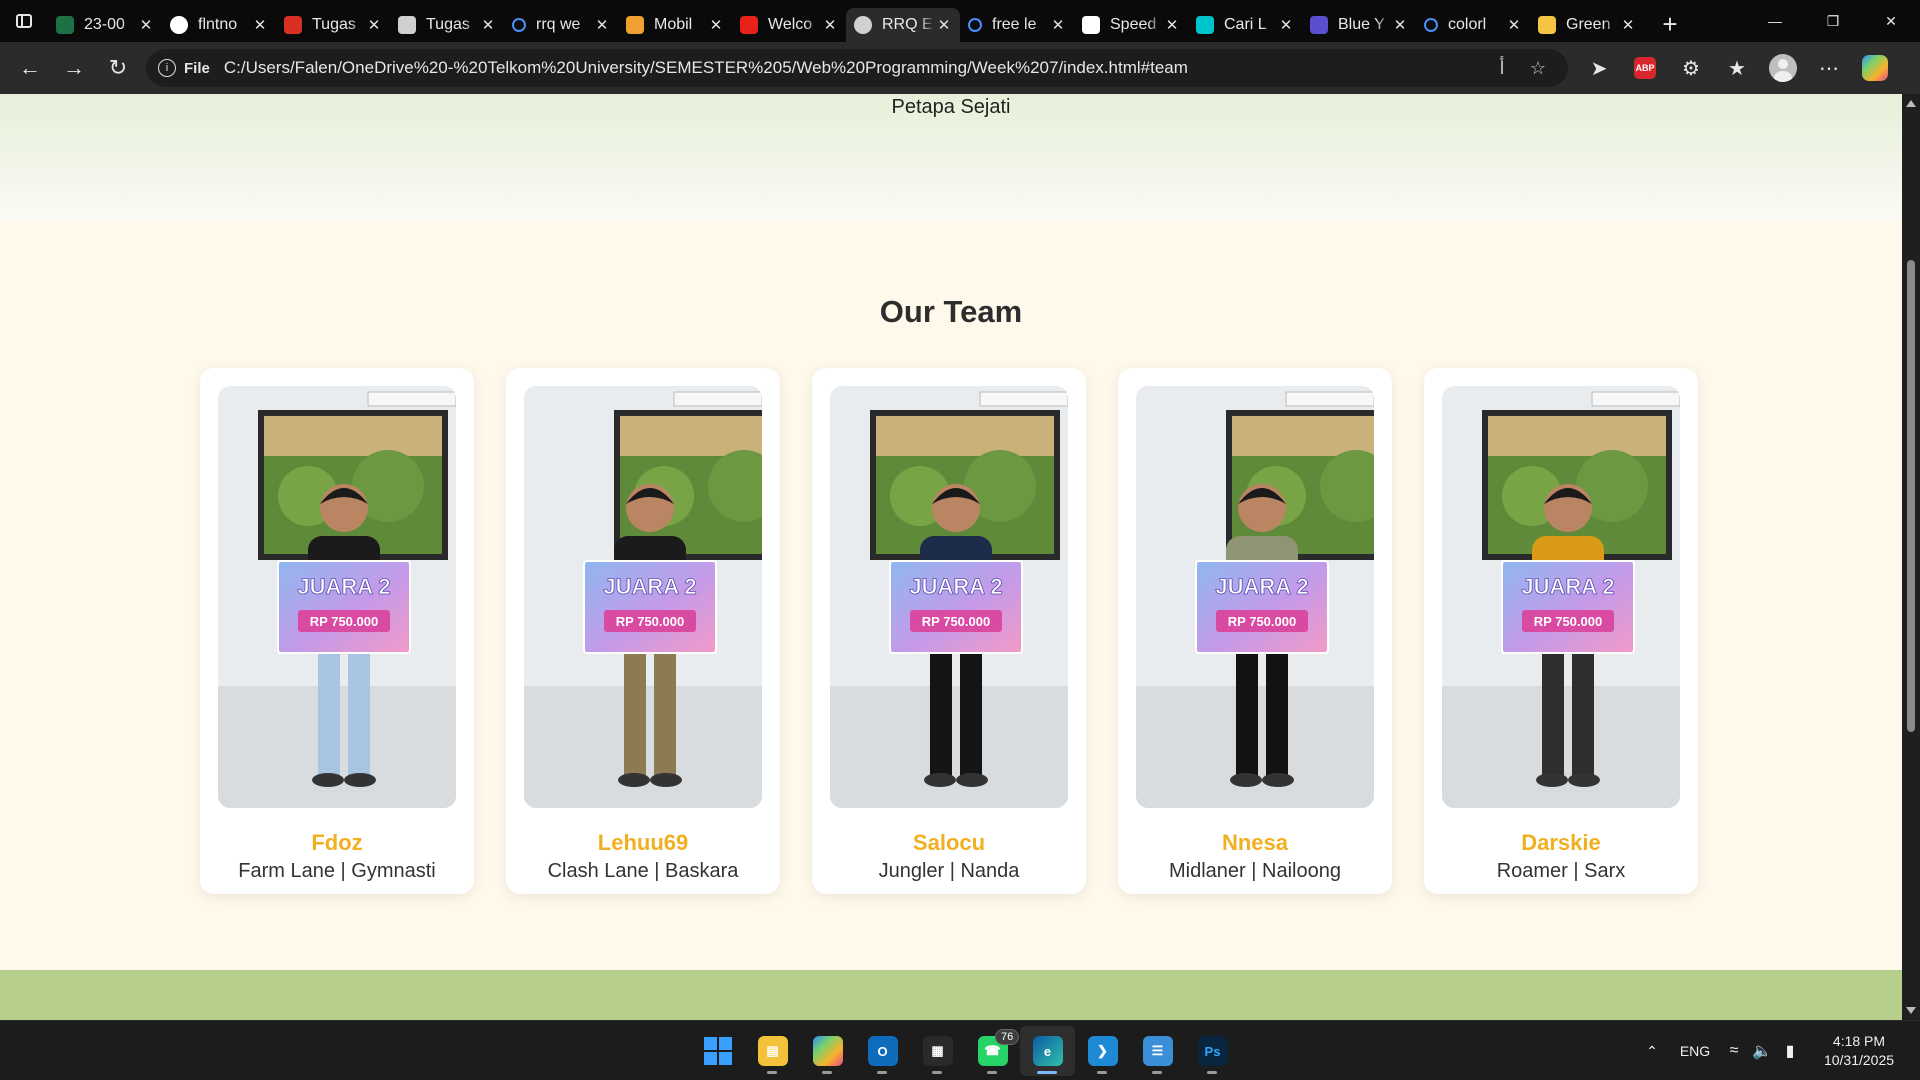  What do you see at coordinates (74, 68) in the screenshot?
I see `forward-button: →` at bounding box center [74, 68].